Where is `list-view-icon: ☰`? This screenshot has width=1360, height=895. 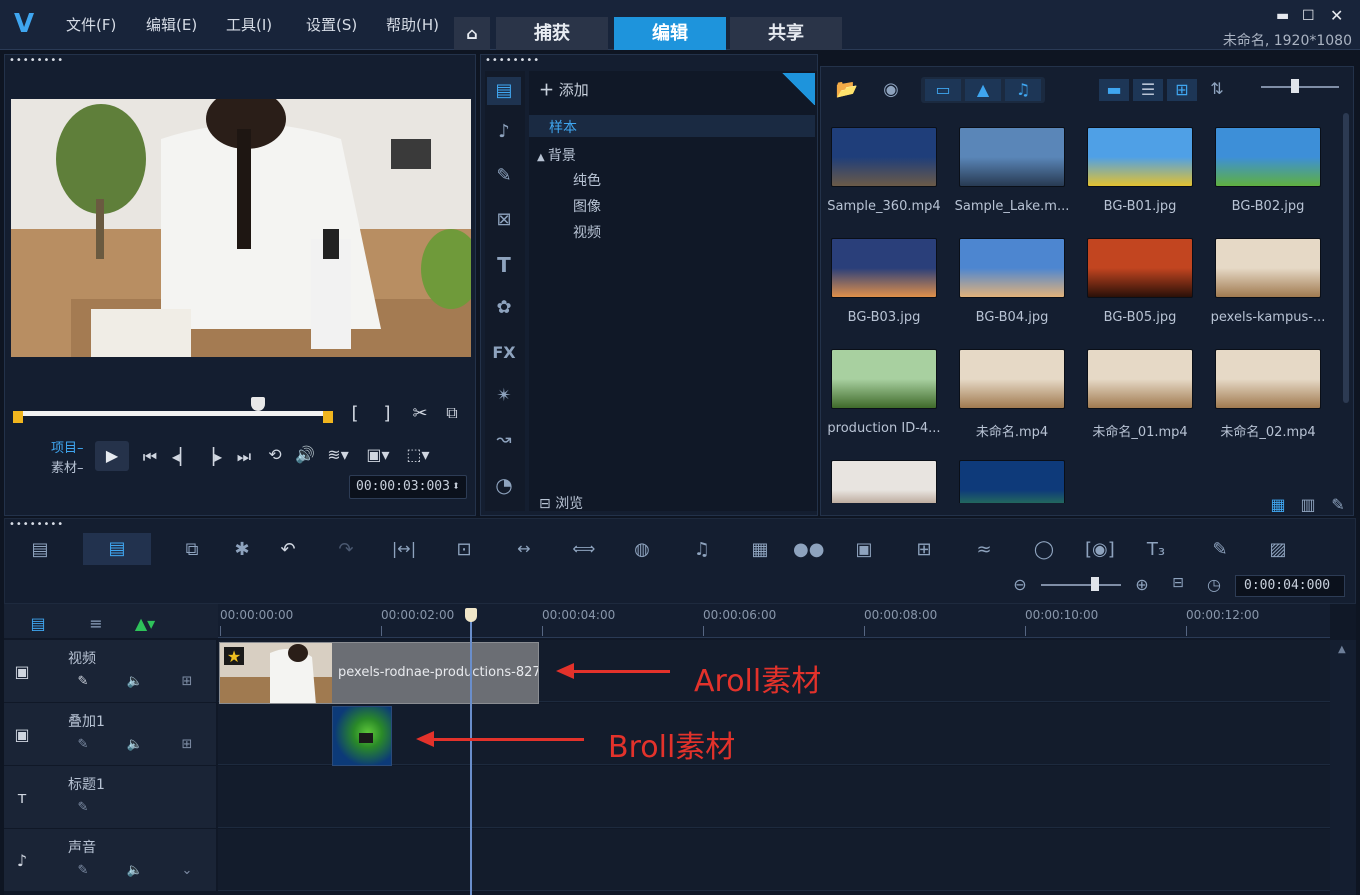 list-view-icon: ☰ is located at coordinates (1148, 90).